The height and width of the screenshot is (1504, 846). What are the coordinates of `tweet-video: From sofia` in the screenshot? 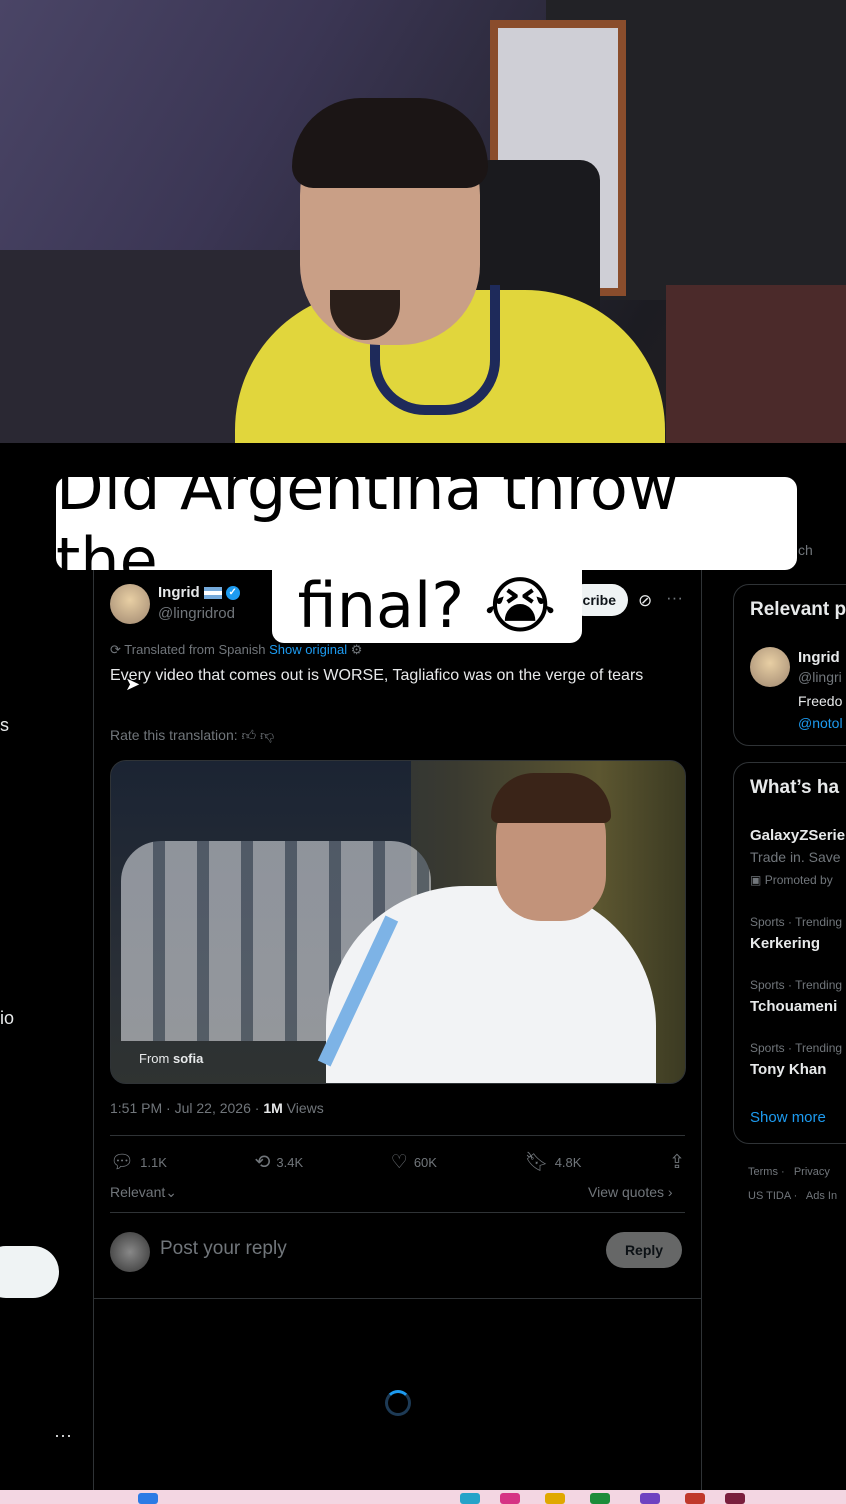 It's located at (398, 922).